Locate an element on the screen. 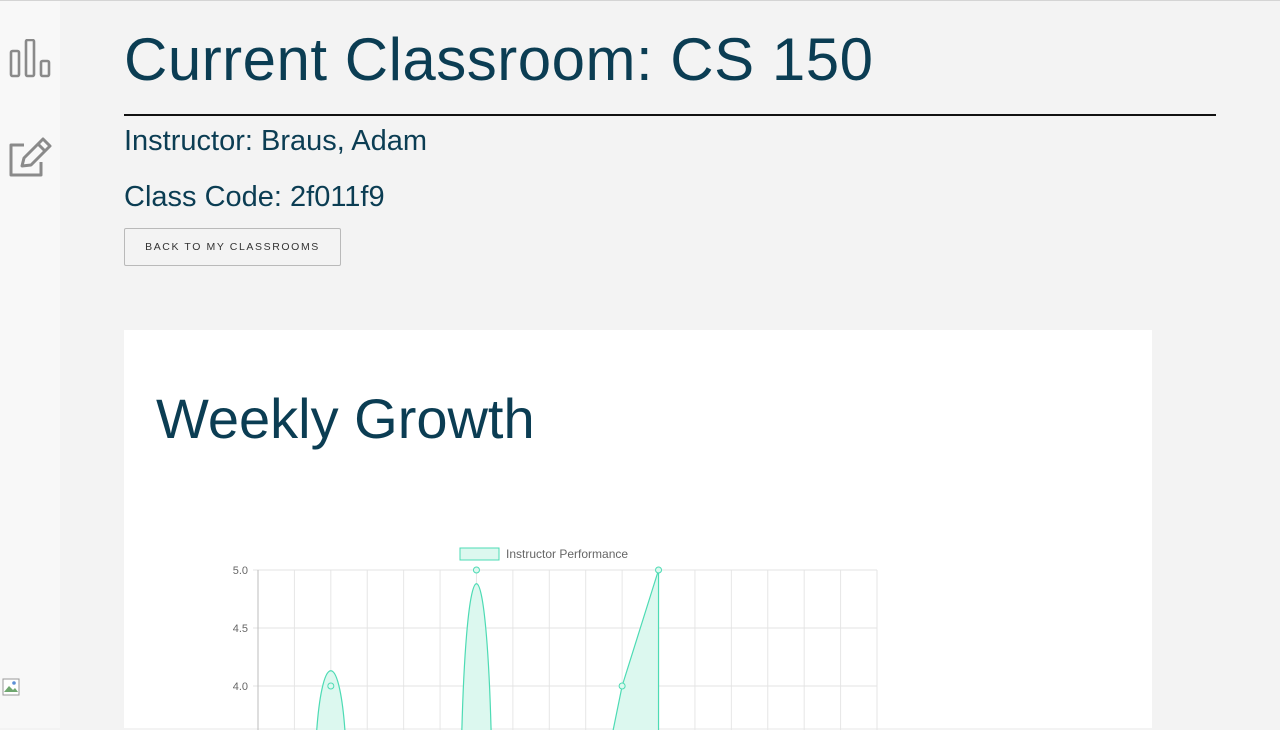 Image resolution: width=1280 pixels, height=730 pixels. legend-label: Instructor Performance is located at coordinates (567, 554).